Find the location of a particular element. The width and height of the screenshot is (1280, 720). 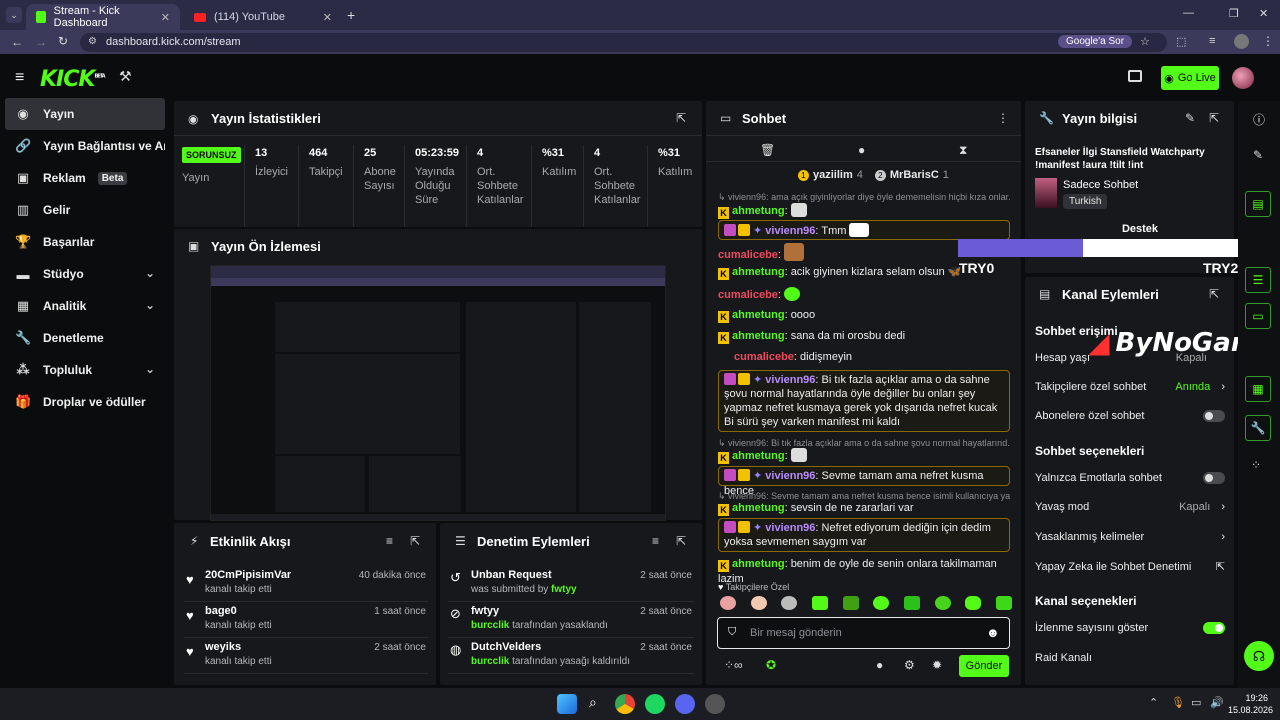

tray-chevron-icon: ⌃ is located at coordinates (1153, 702).